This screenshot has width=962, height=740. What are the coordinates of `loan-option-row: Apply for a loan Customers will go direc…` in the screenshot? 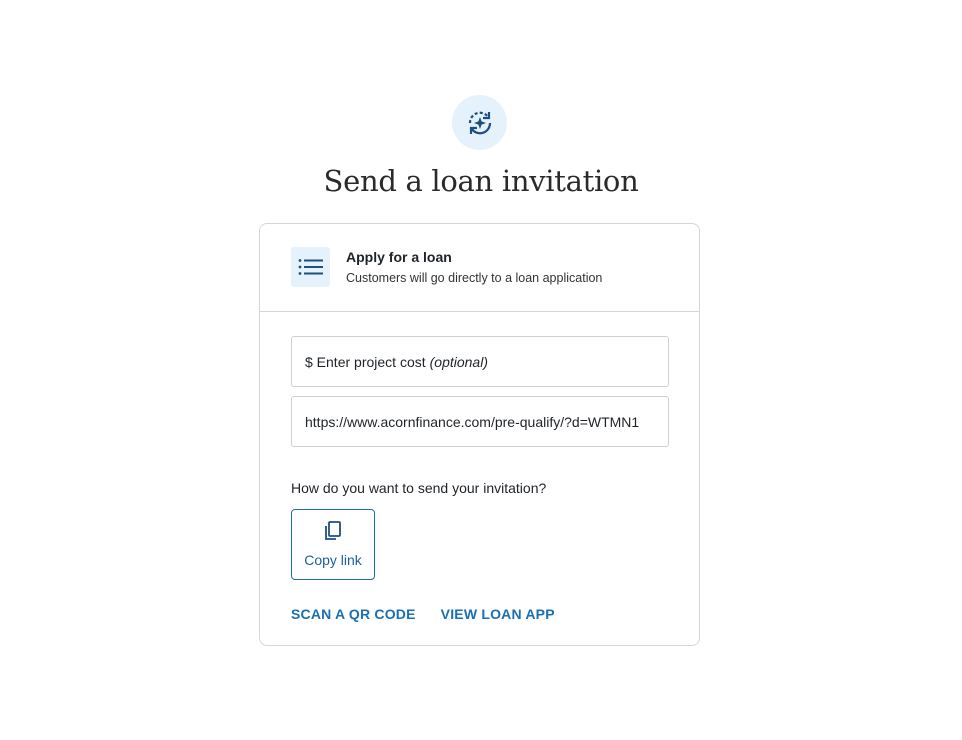 It's located at (479, 268).